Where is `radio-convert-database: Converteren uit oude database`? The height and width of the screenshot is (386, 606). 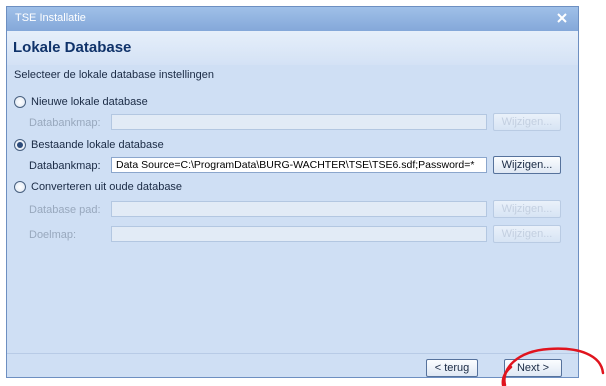
radio-convert-database: Converteren uit oude database is located at coordinates (98, 186).